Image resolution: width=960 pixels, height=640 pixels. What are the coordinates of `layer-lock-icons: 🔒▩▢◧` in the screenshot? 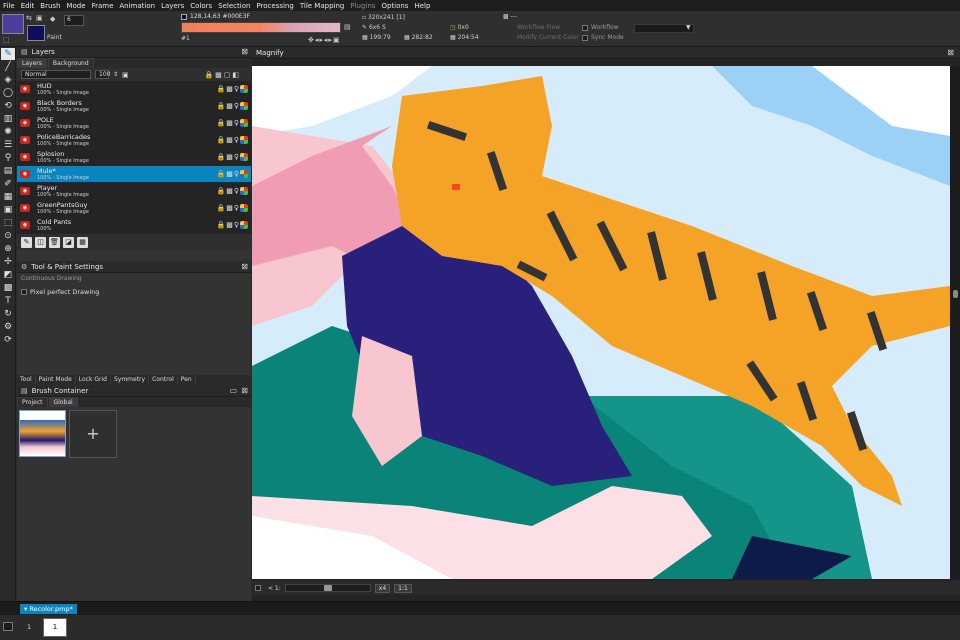 It's located at (222, 75).